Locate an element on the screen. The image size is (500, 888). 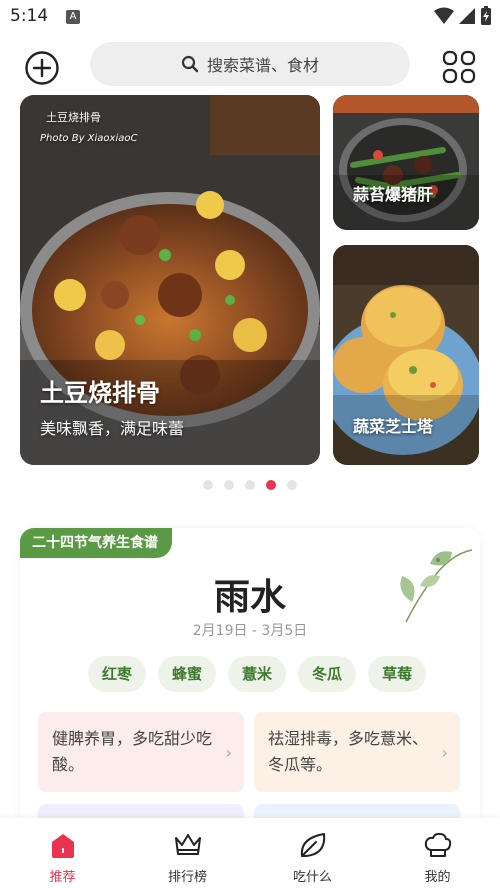
banner-side-bottom-title: 蔬菜芝士塔 is located at coordinates (393, 426).